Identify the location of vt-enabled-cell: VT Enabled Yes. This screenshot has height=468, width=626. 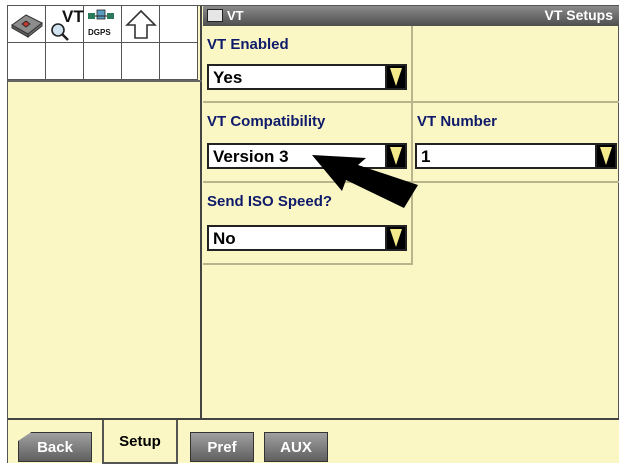
(308, 64).